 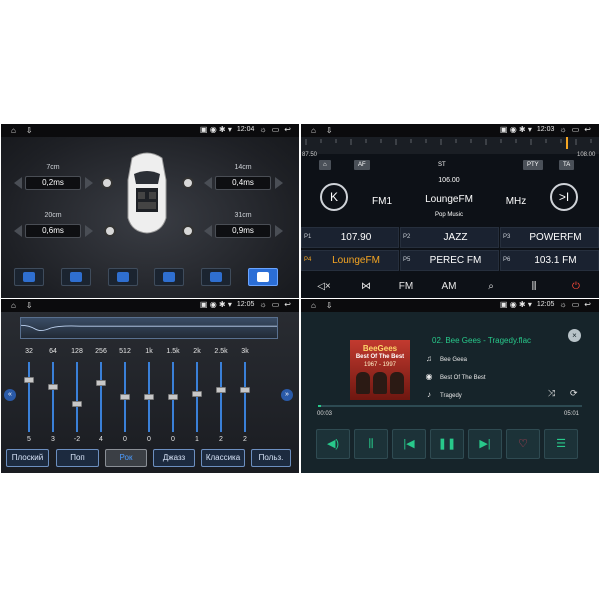 What do you see at coordinates (10, 395) in the screenshot?
I see `scroll-left-icon: «` at bounding box center [10, 395].